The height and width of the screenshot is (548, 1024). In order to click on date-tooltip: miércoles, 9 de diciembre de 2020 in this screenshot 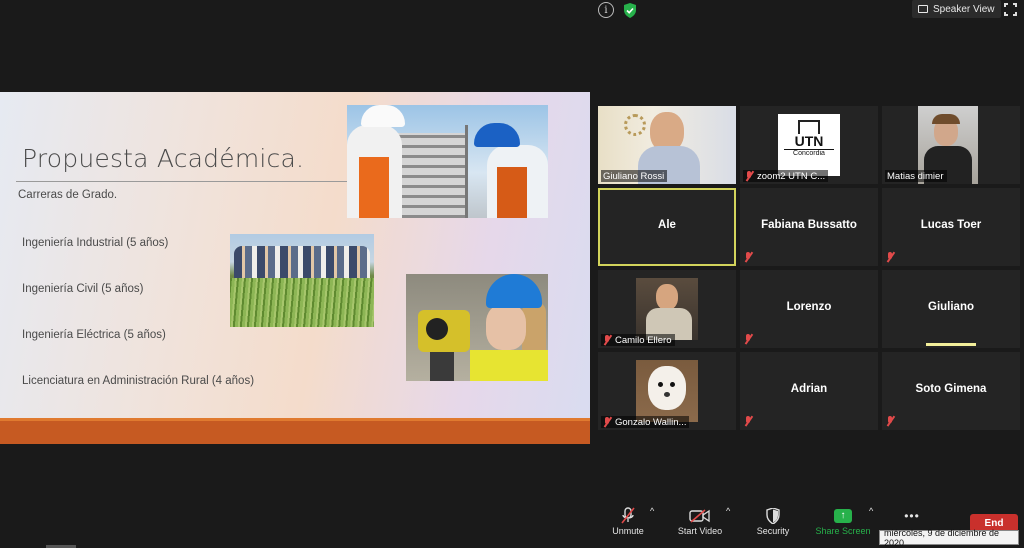, I will do `click(949, 538)`.